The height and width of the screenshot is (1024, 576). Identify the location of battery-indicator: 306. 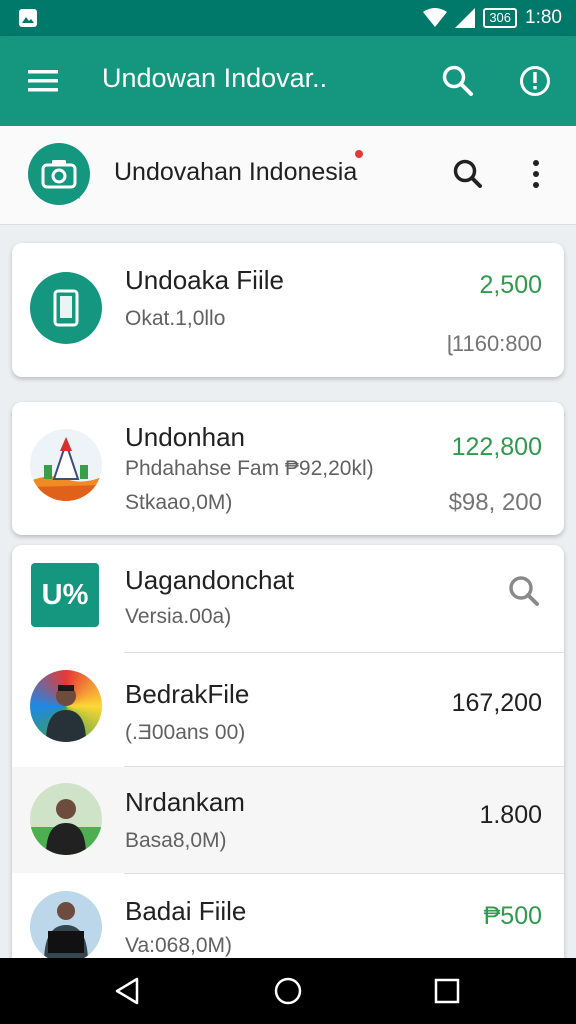
(500, 18).